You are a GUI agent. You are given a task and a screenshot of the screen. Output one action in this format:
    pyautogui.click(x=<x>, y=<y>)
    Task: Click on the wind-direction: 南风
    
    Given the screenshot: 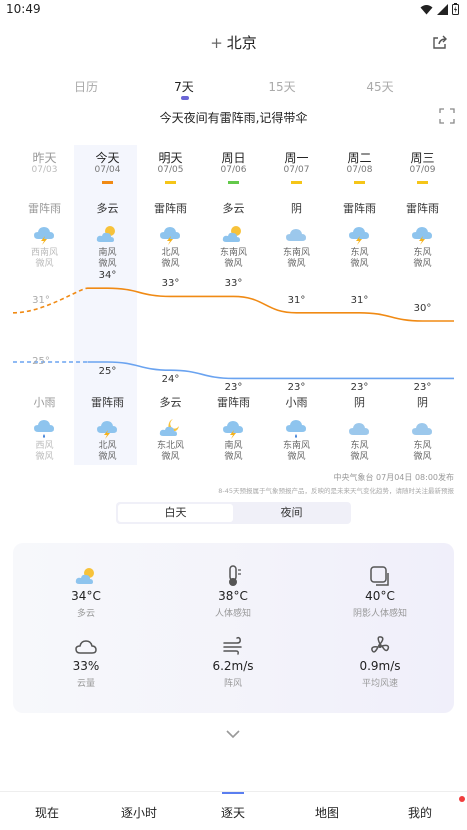 What is the action you would take?
    pyautogui.click(x=233, y=446)
    